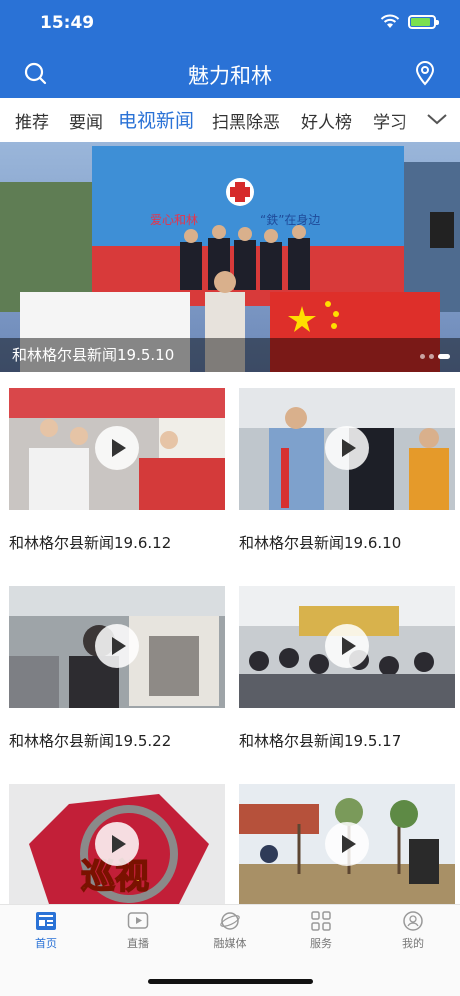 This screenshot has width=460, height=996. I want to click on stage-text-right: “鉄”在身边, so click(290, 219).